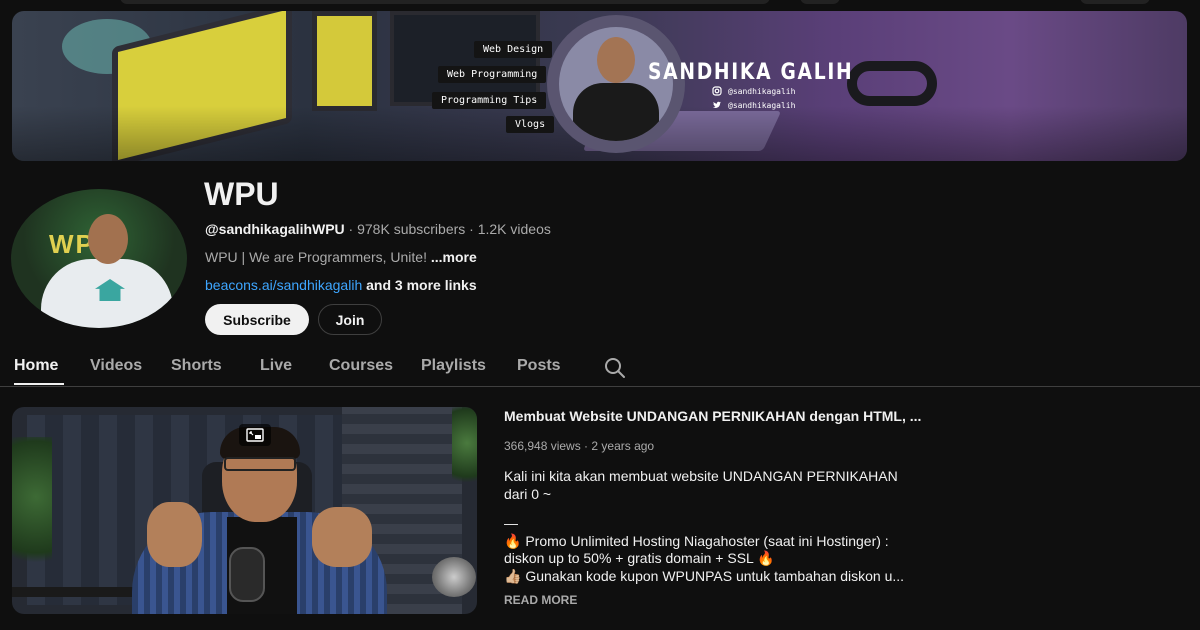 This screenshot has height=630, width=1200. I want to click on thumbnail-badge, so click(454, 577).